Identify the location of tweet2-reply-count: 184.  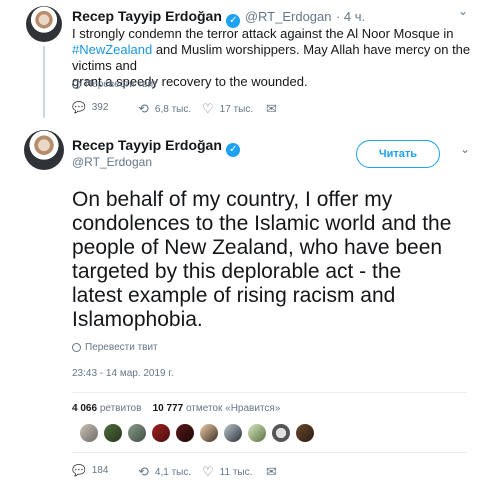
(100, 470).